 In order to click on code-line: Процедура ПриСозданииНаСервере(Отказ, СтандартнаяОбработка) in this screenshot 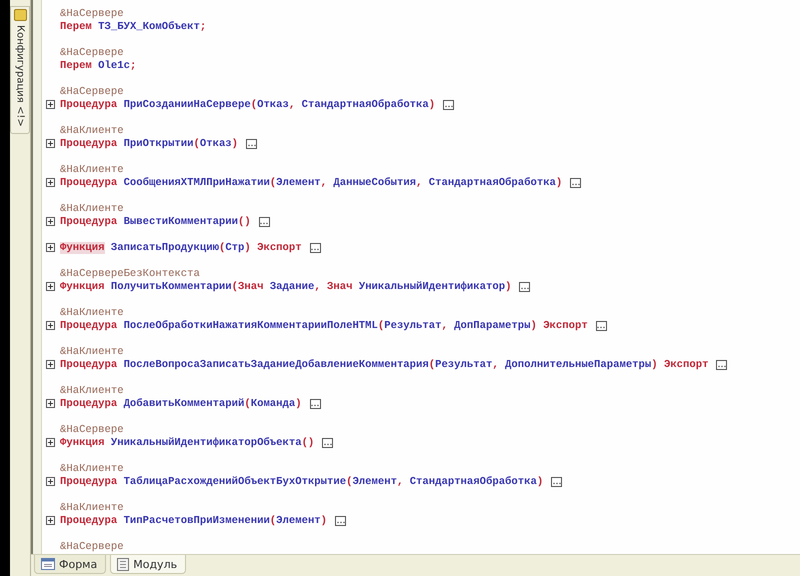, I will do `click(248, 104)`.